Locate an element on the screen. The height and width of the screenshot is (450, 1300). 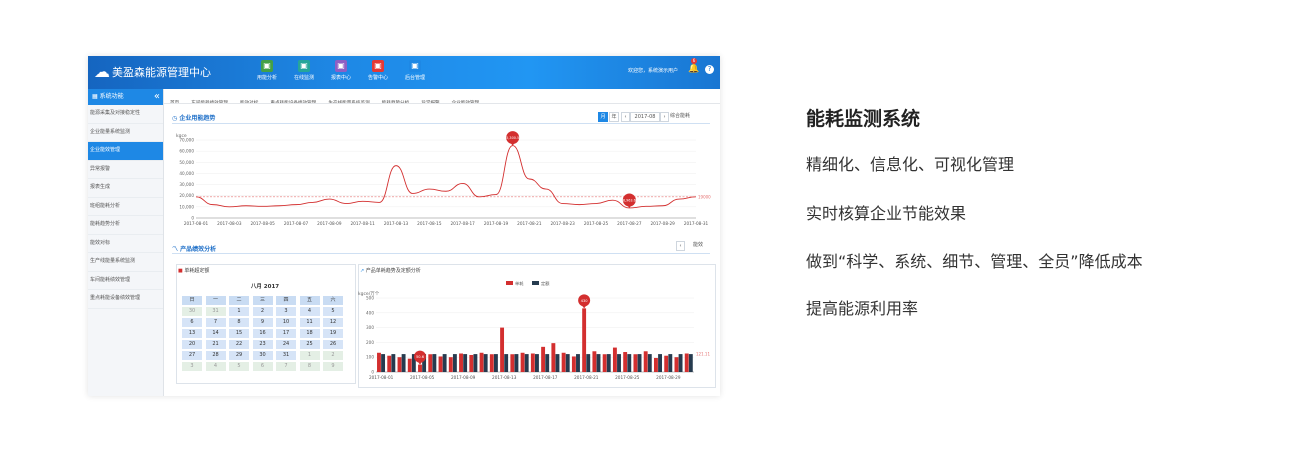
tab-item: 异常报警 is located at coordinates (430, 100).